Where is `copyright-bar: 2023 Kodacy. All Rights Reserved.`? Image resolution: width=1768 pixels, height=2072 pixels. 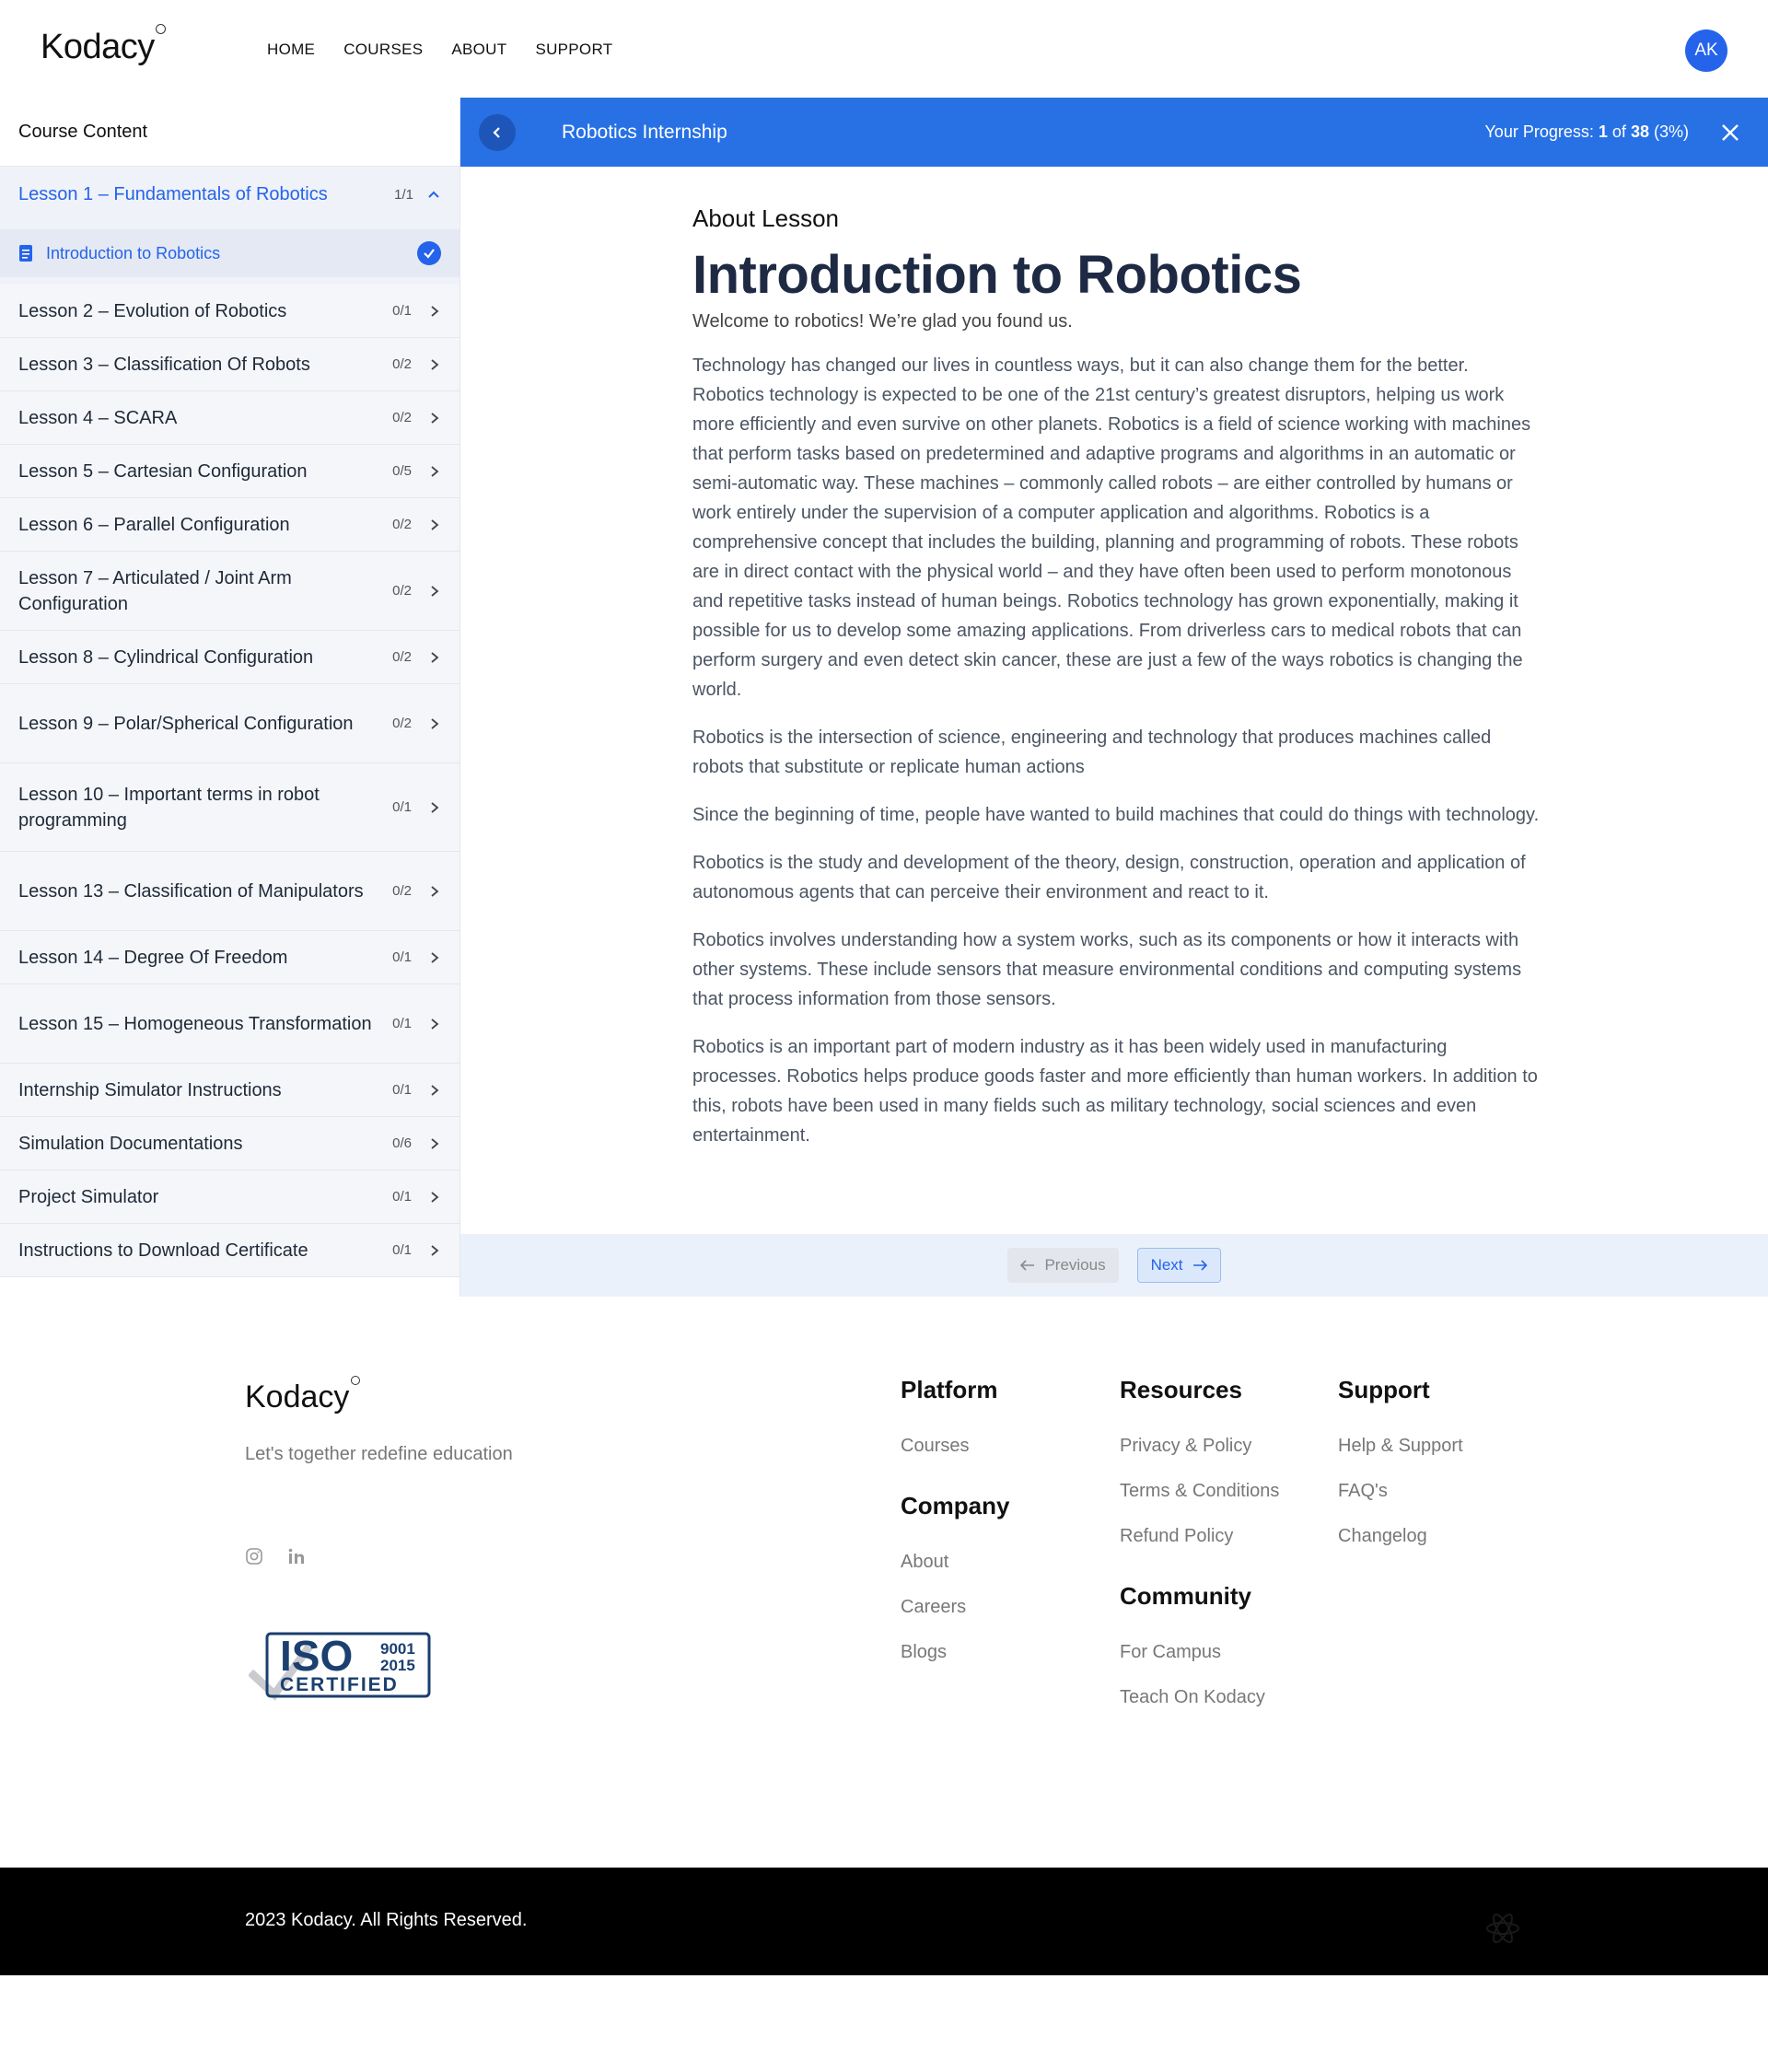
copyright-bar: 2023 Kodacy. All Rights Reserved. is located at coordinates (884, 1921).